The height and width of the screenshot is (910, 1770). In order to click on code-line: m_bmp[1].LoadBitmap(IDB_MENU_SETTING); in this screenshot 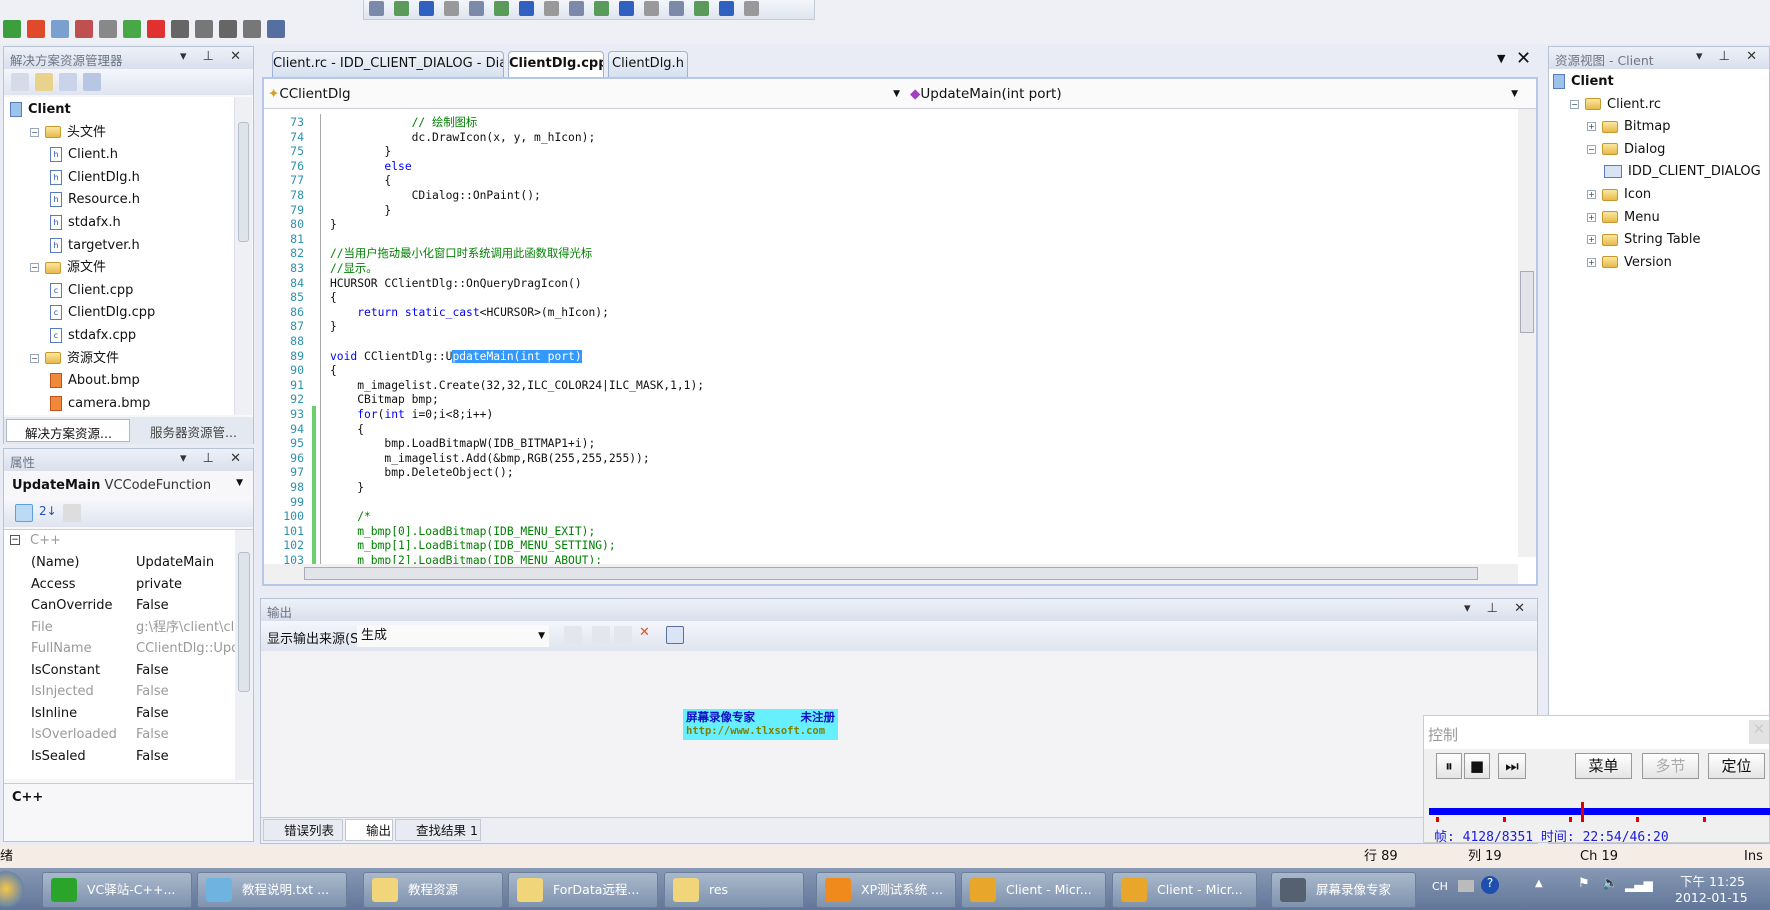, I will do `click(472, 545)`.